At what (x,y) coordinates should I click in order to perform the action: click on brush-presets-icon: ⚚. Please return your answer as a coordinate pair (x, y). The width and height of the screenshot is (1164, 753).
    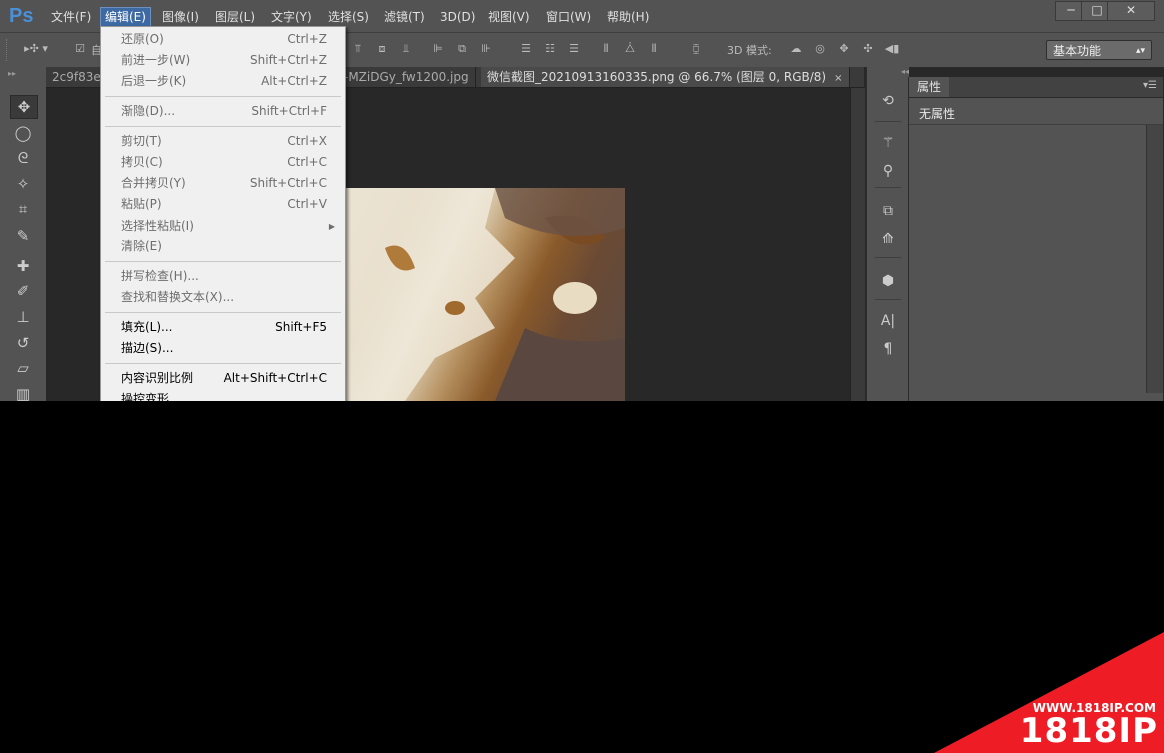
    Looking at the image, I should click on (888, 143).